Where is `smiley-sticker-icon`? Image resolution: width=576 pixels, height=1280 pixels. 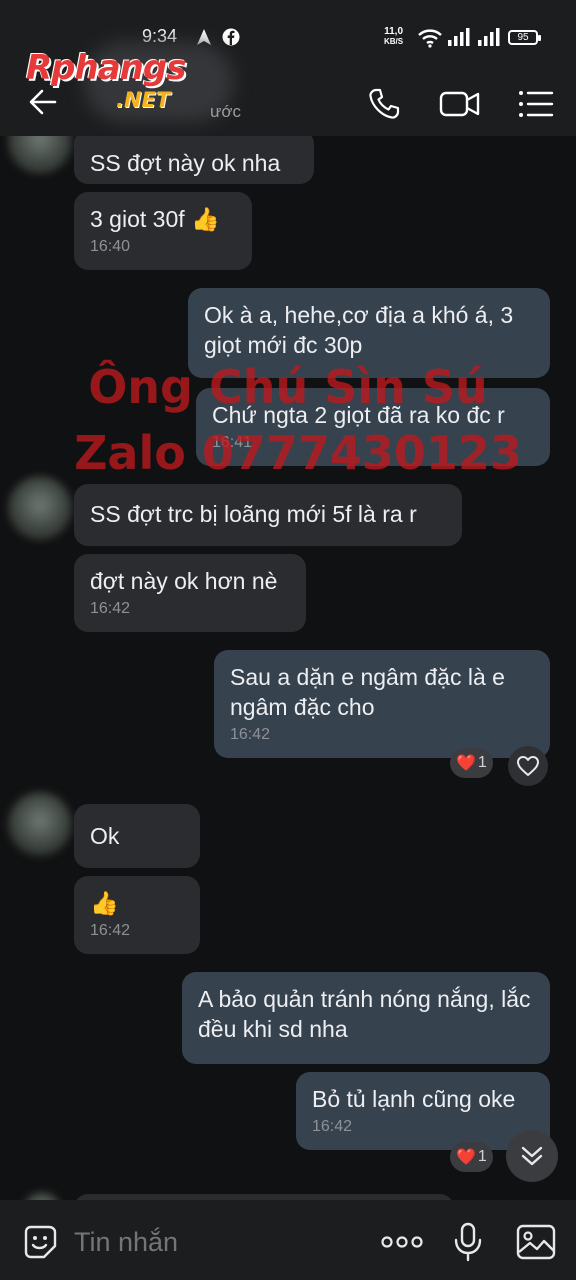
smiley-sticker-icon is located at coordinates (40, 1242).